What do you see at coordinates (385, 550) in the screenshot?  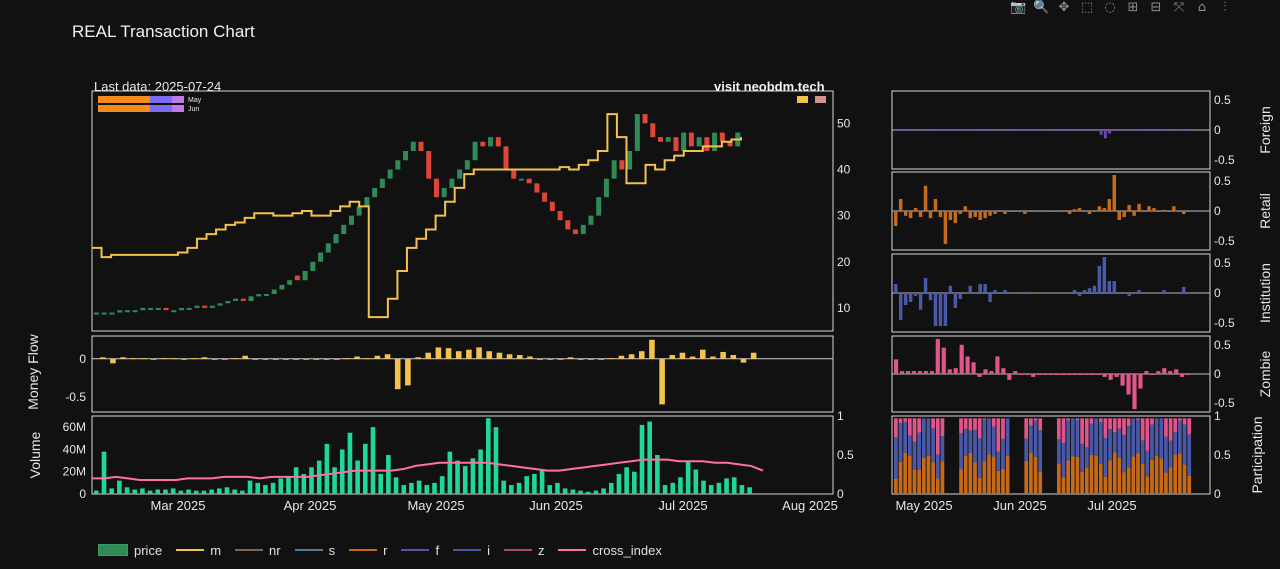 I see `legend-label: r` at bounding box center [385, 550].